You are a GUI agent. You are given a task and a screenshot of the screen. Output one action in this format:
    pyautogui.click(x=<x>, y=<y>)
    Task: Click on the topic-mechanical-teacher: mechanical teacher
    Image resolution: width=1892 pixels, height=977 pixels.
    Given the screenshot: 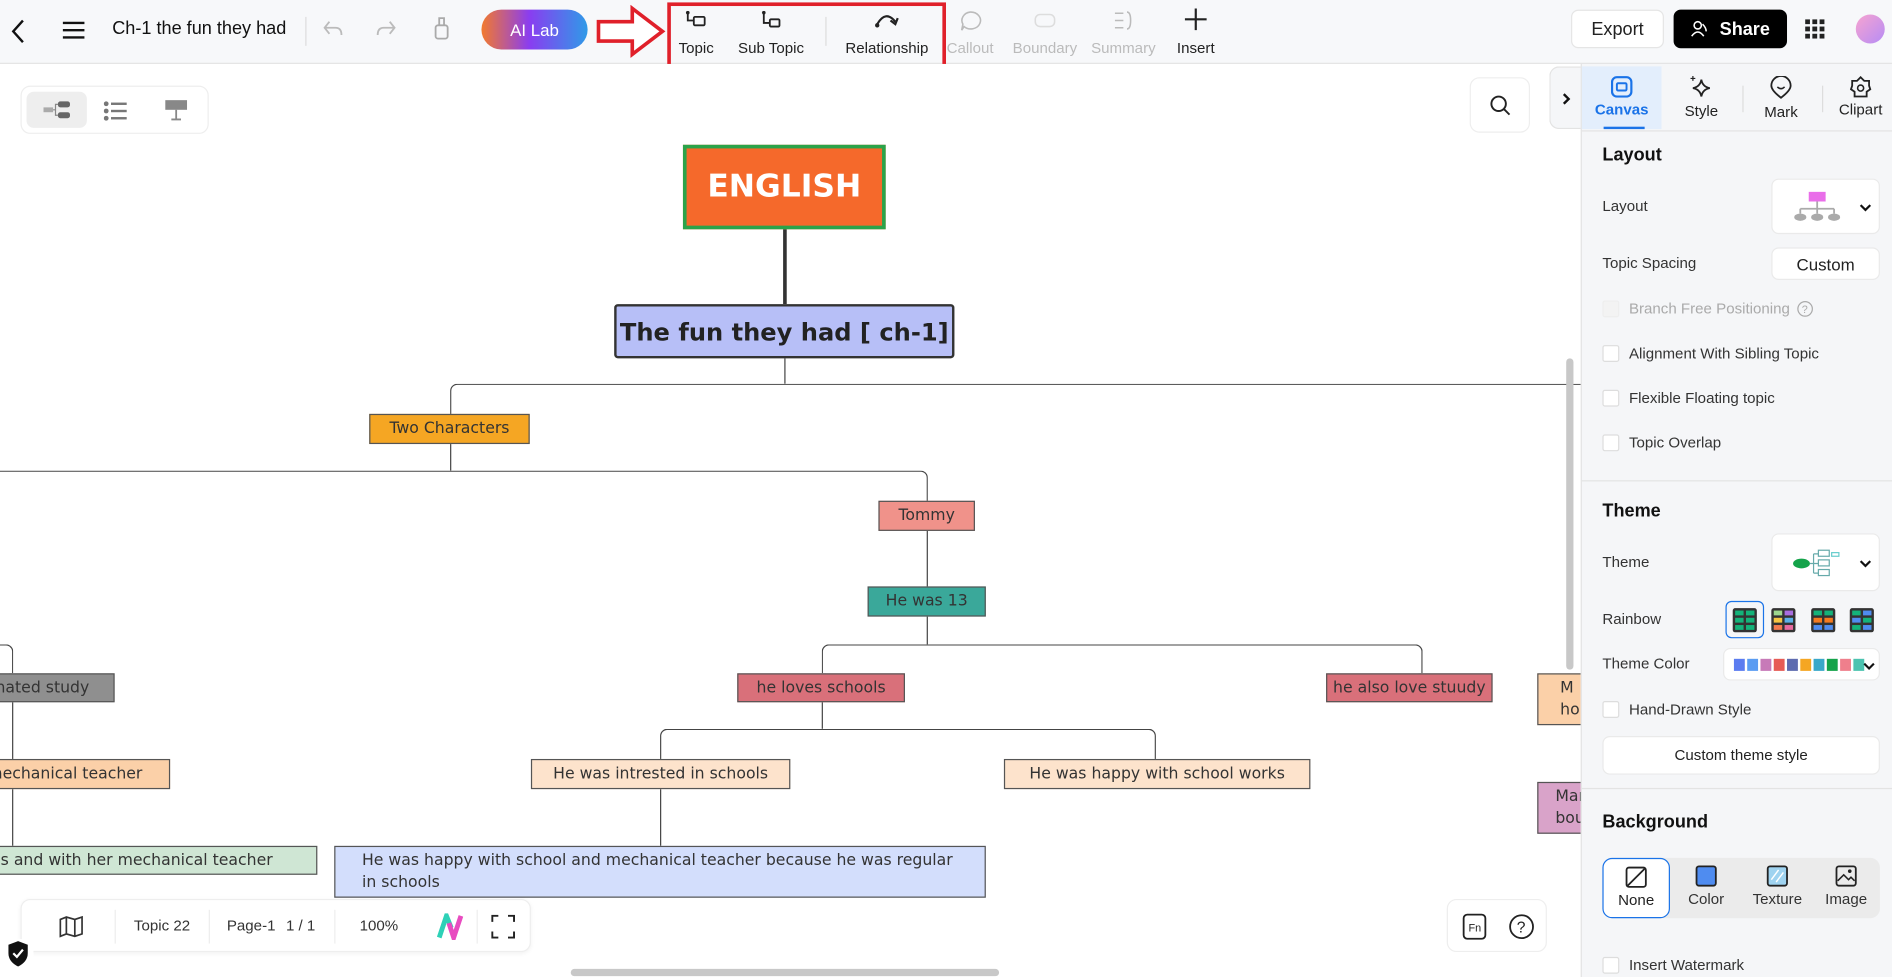 What is the action you would take?
    pyautogui.click(x=85, y=774)
    